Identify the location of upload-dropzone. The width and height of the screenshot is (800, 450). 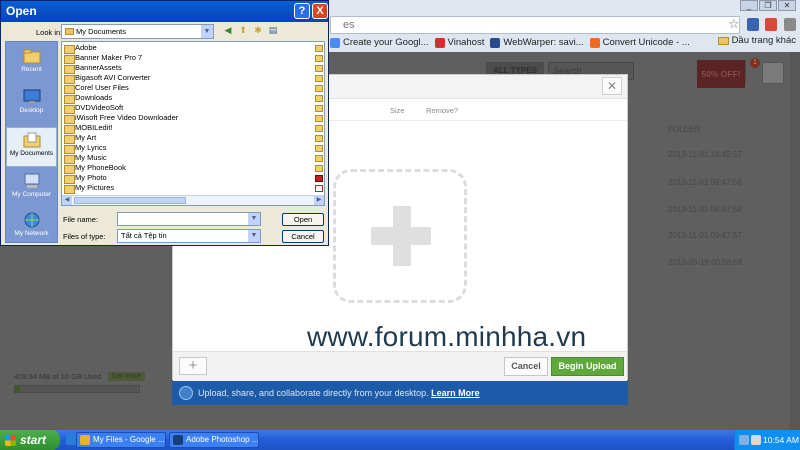
(400, 236).